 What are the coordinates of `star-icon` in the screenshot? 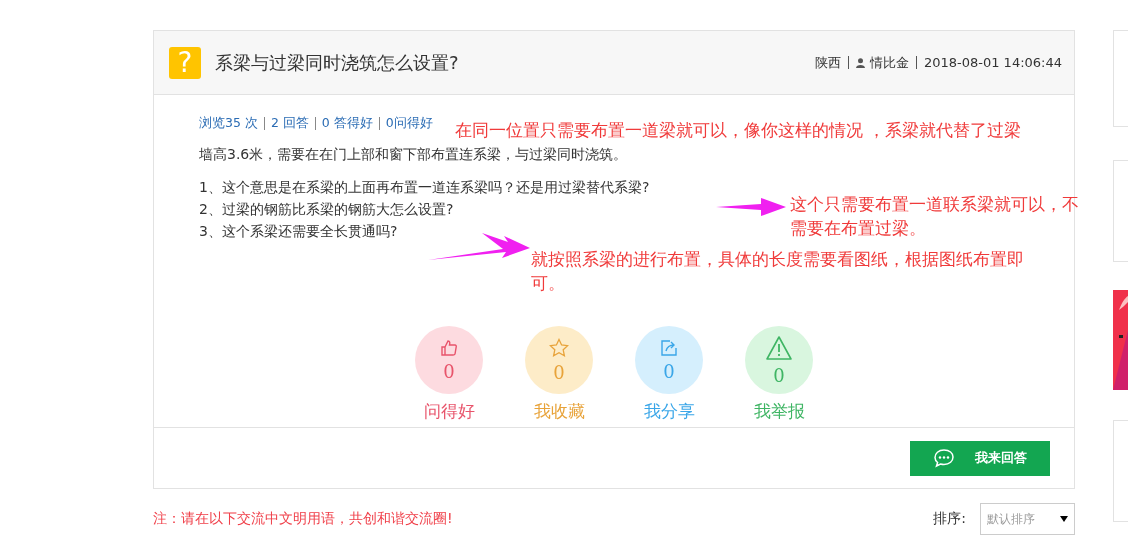 It's located at (559, 347).